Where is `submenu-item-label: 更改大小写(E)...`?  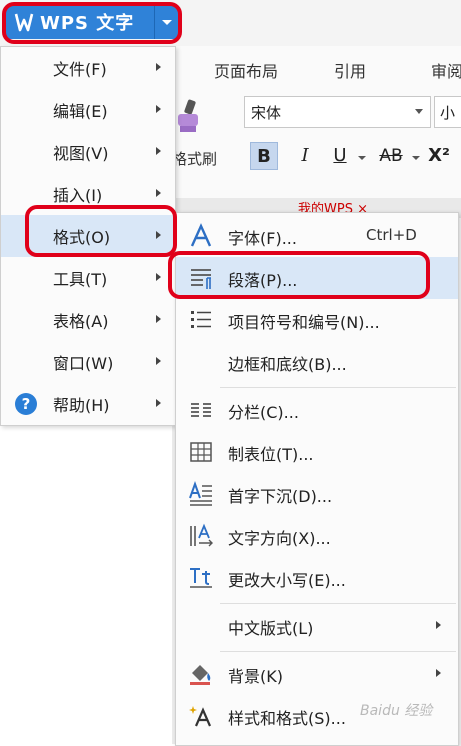
submenu-item-label: 更改大小写(E)... is located at coordinates (287, 580).